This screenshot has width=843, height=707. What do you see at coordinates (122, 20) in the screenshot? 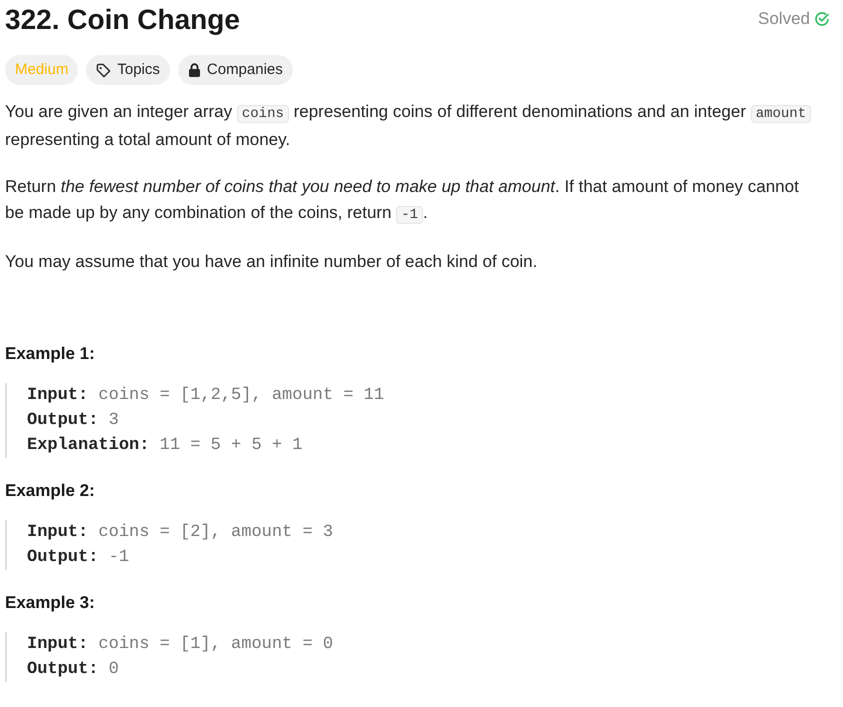
I see `problem-title: 322. Coin Change` at bounding box center [122, 20].